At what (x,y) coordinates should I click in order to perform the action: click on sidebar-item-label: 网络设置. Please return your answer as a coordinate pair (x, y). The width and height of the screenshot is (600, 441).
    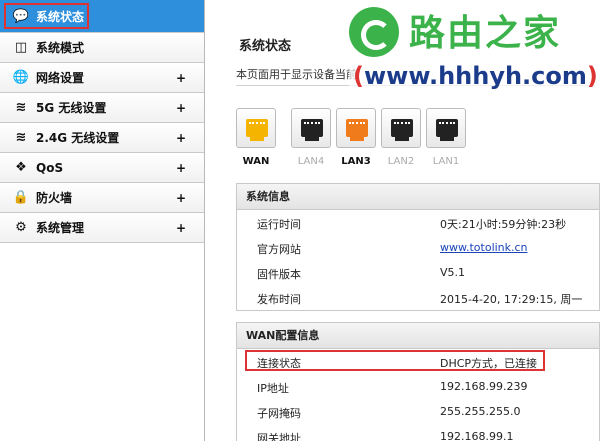
    Looking at the image, I should click on (60, 78).